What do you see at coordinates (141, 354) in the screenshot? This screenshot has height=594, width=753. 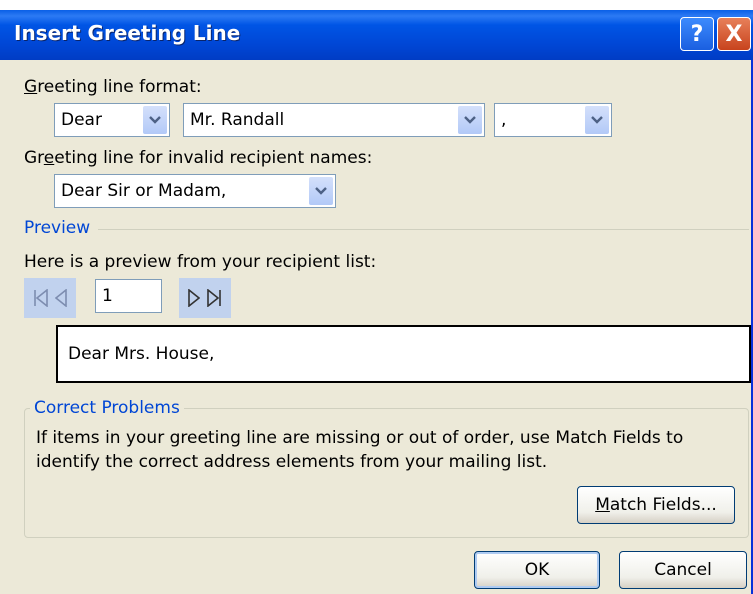 I see `greeting-preview-text: Dear Mrs. House,` at bounding box center [141, 354].